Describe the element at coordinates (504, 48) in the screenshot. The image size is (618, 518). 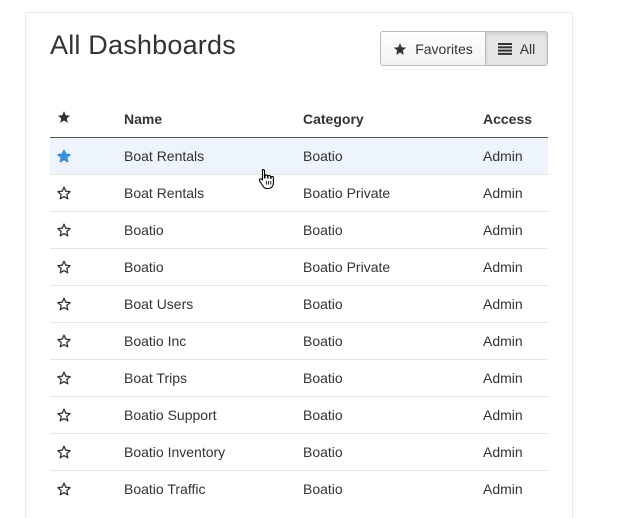
I see `list-icon` at that location.